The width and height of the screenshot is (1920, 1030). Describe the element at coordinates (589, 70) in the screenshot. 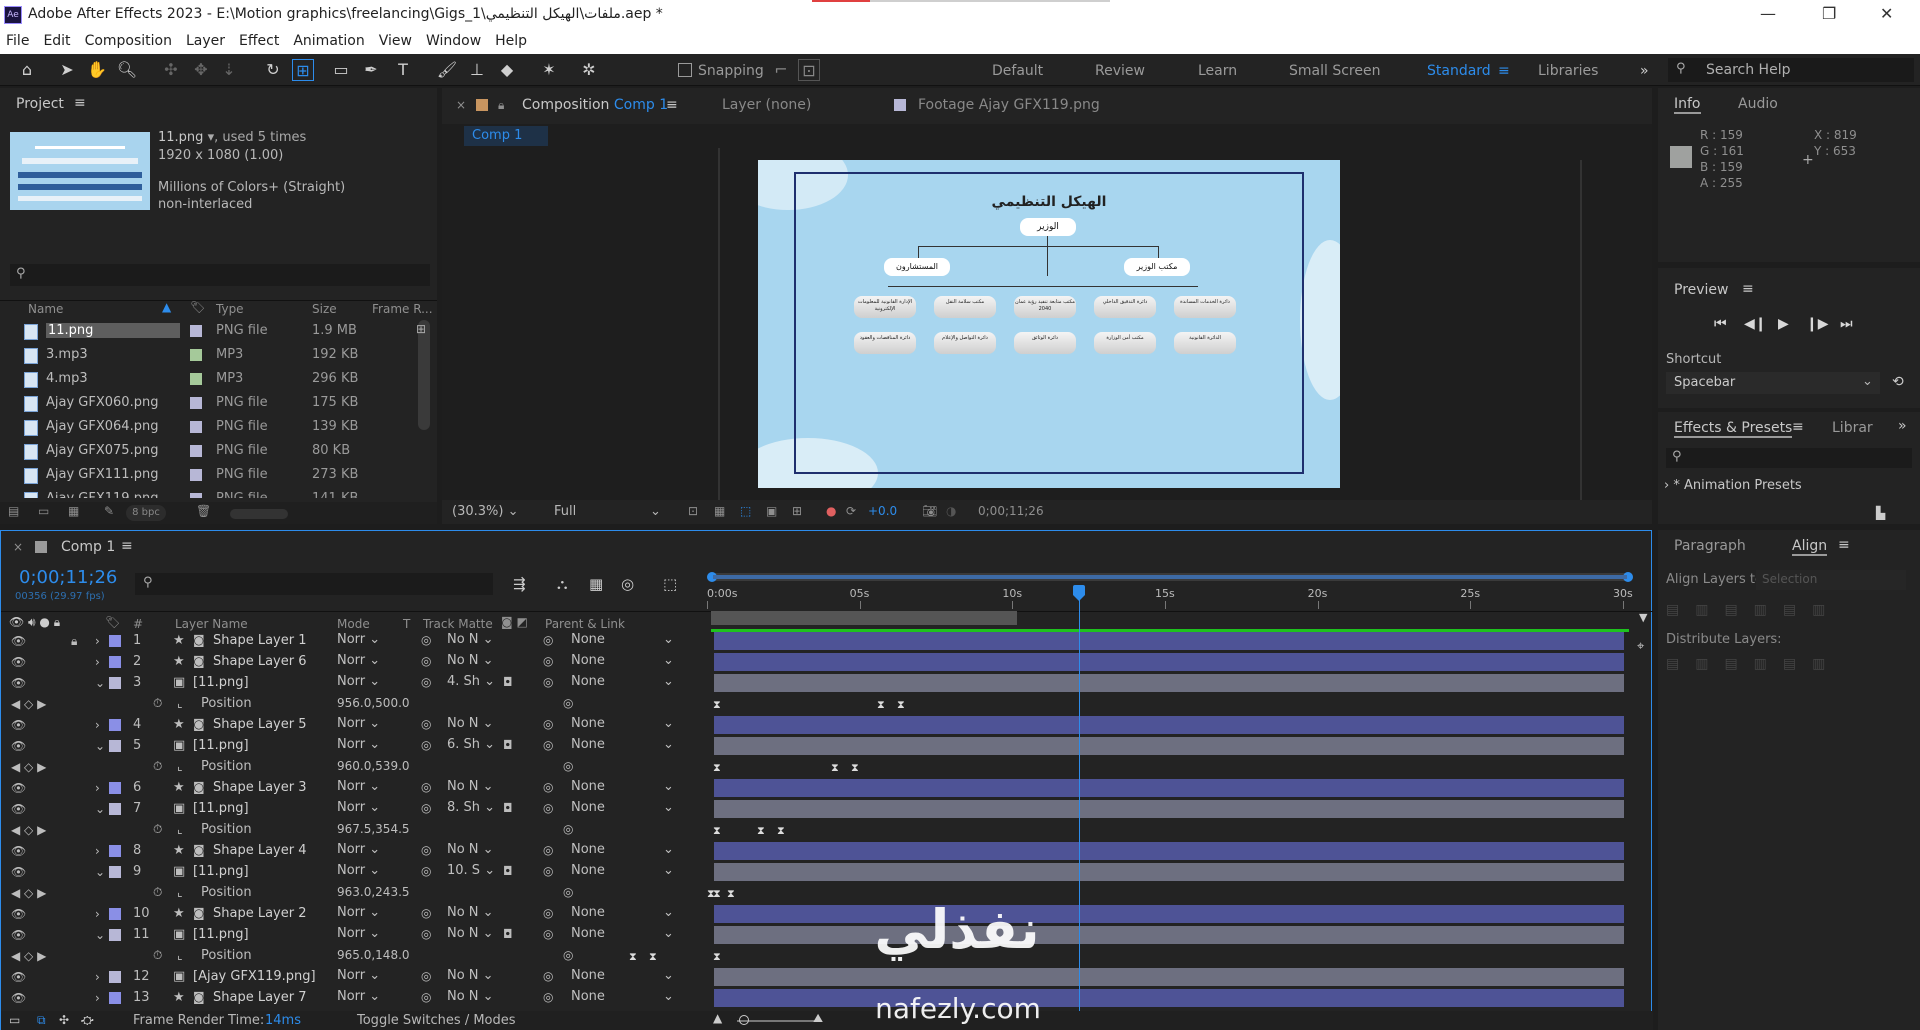

I see `puppet-tool-icon: ✲` at that location.